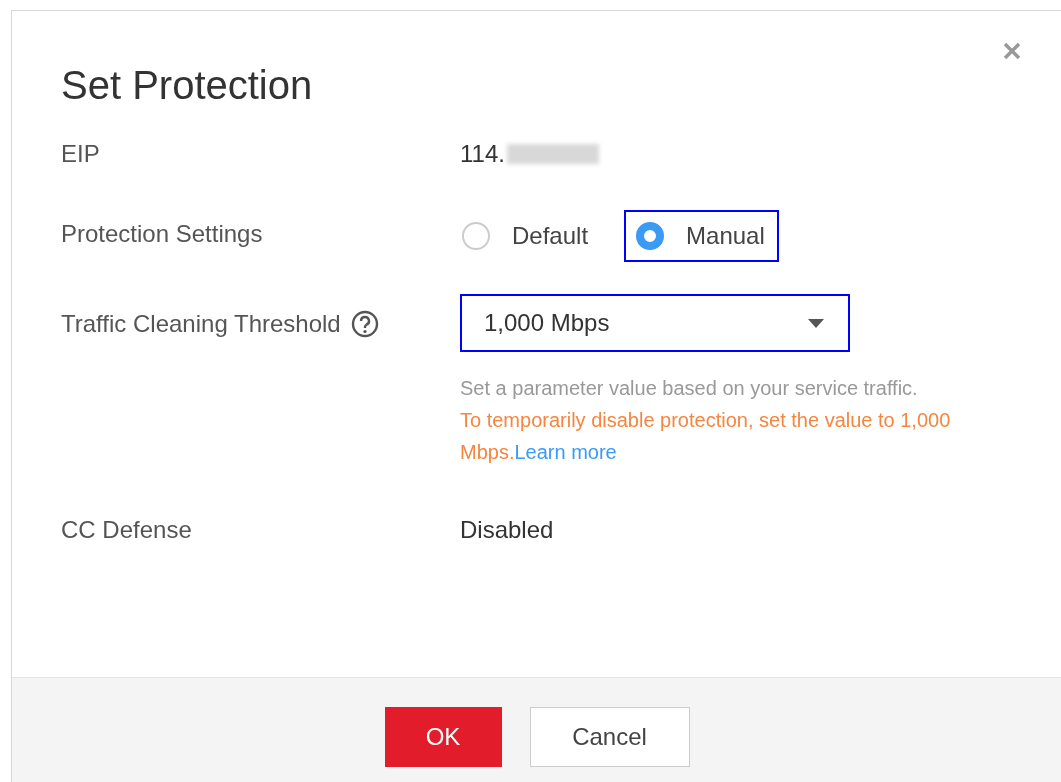 Image resolution: width=1061 pixels, height=782 pixels. What do you see at coordinates (364, 324) in the screenshot?
I see `help-icon` at bounding box center [364, 324].